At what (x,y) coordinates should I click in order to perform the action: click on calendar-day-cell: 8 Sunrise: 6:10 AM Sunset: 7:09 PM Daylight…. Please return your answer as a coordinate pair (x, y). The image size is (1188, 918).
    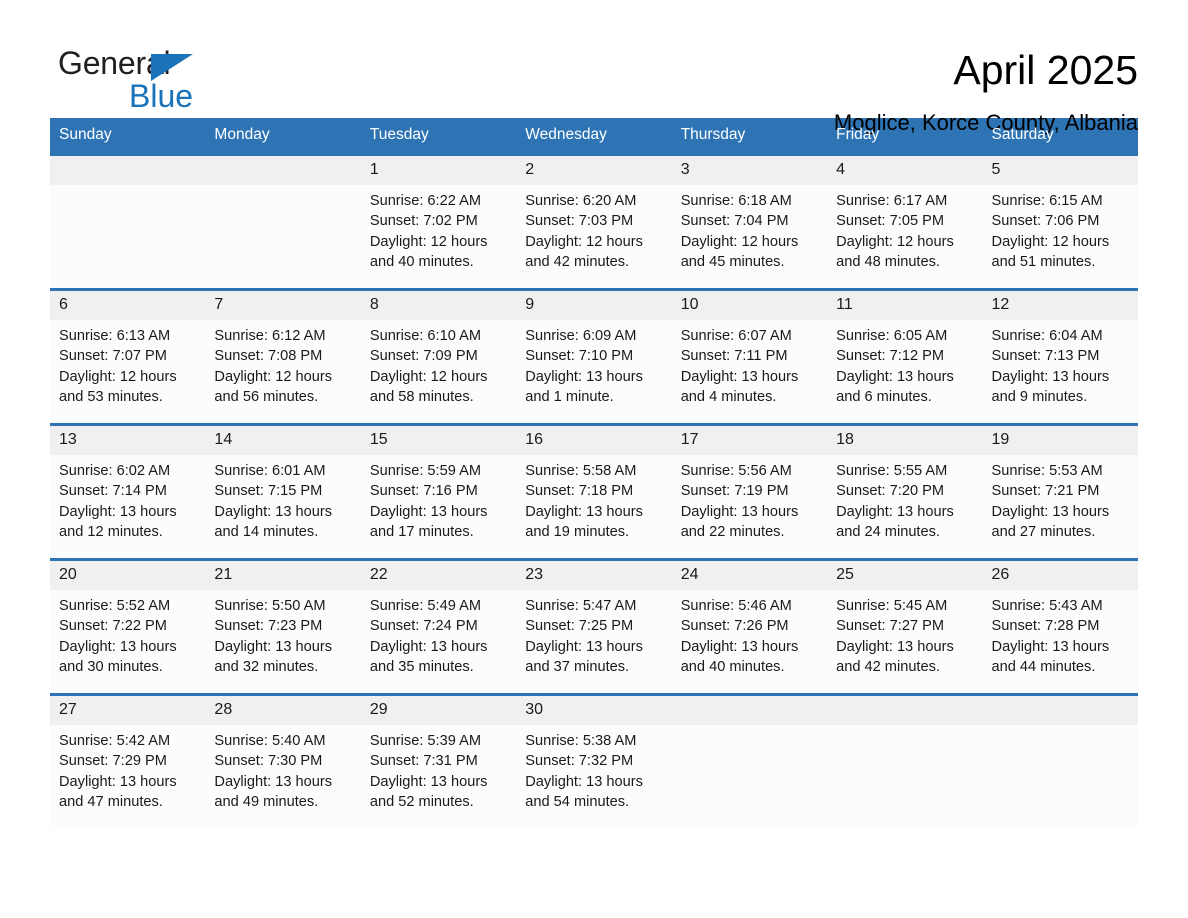
    Looking at the image, I should click on (438, 356).